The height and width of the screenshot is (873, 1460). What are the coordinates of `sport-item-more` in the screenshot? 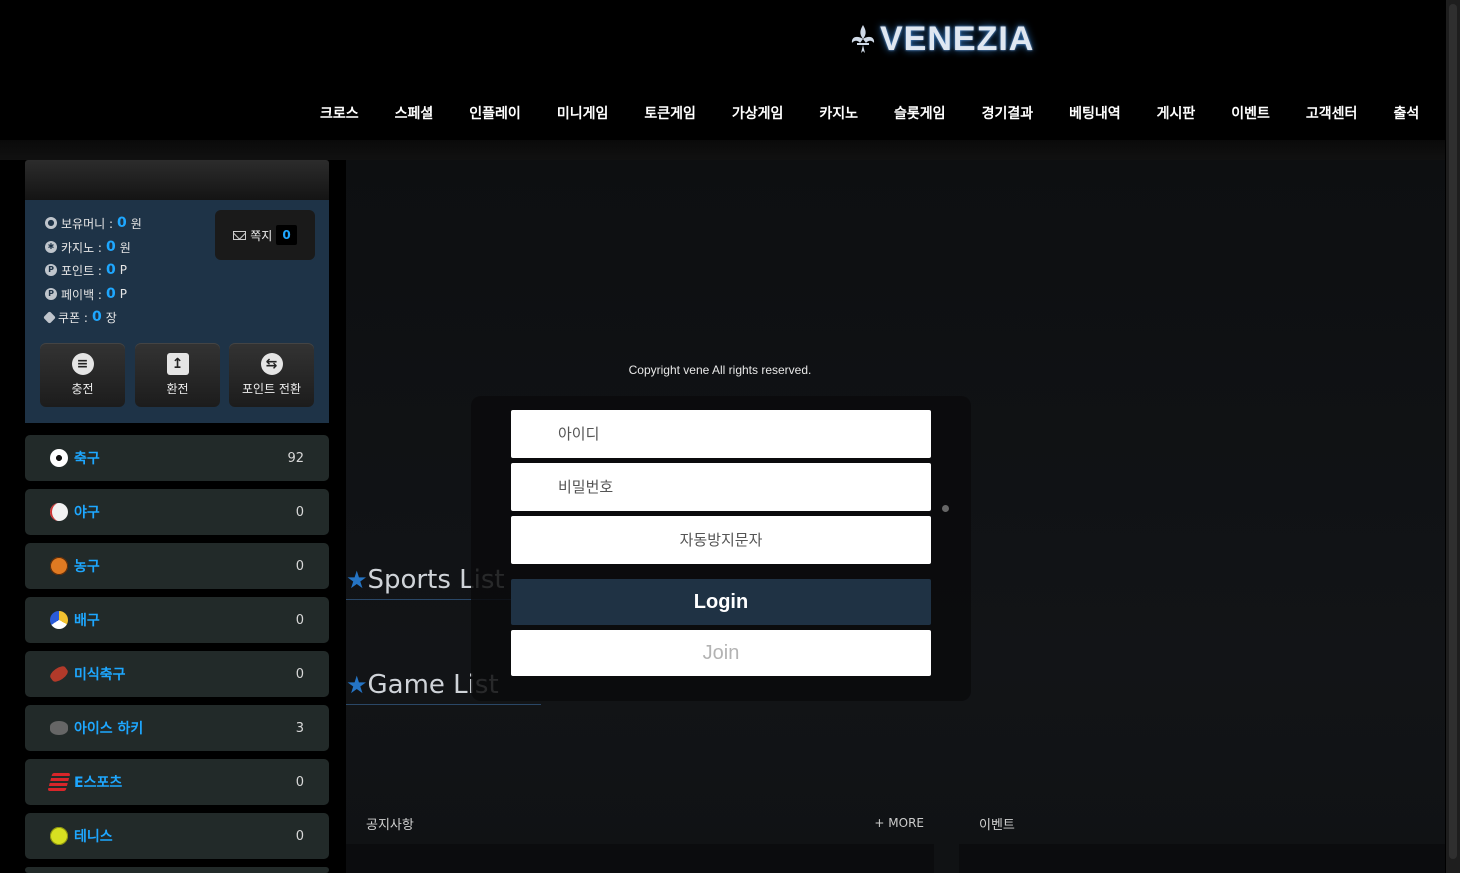 It's located at (177, 870).